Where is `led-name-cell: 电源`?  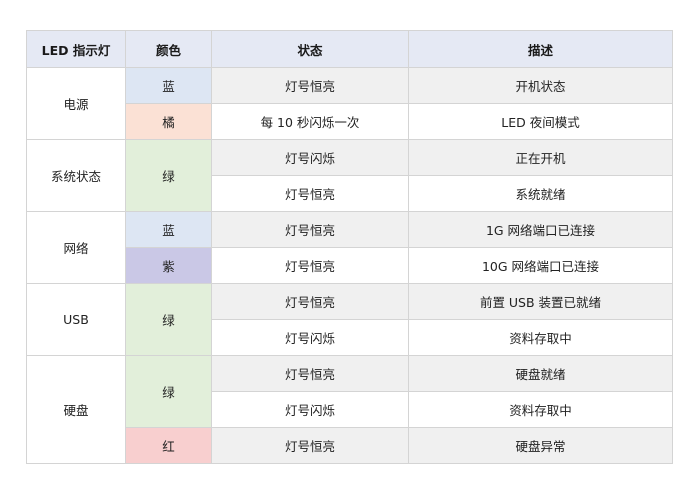 led-name-cell: 电源 is located at coordinates (76, 103).